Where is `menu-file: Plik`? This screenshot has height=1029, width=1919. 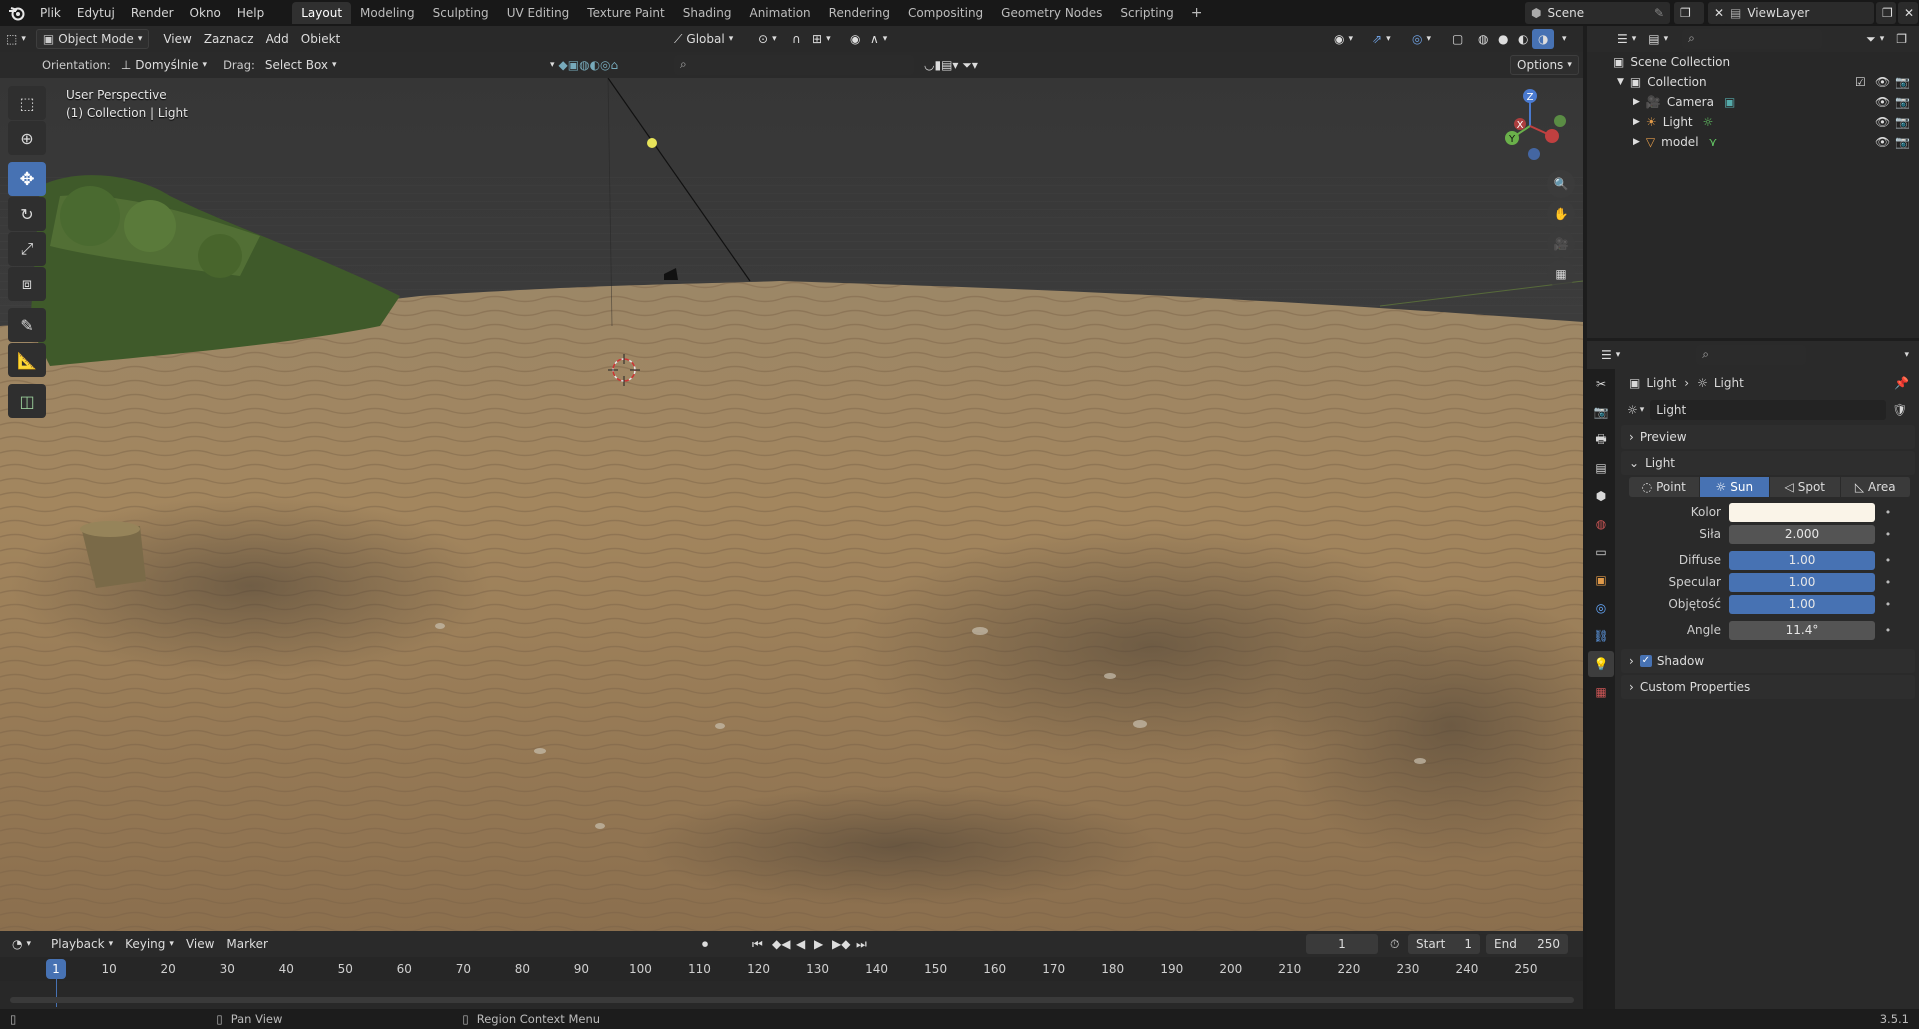 menu-file: Plik is located at coordinates (50, 13).